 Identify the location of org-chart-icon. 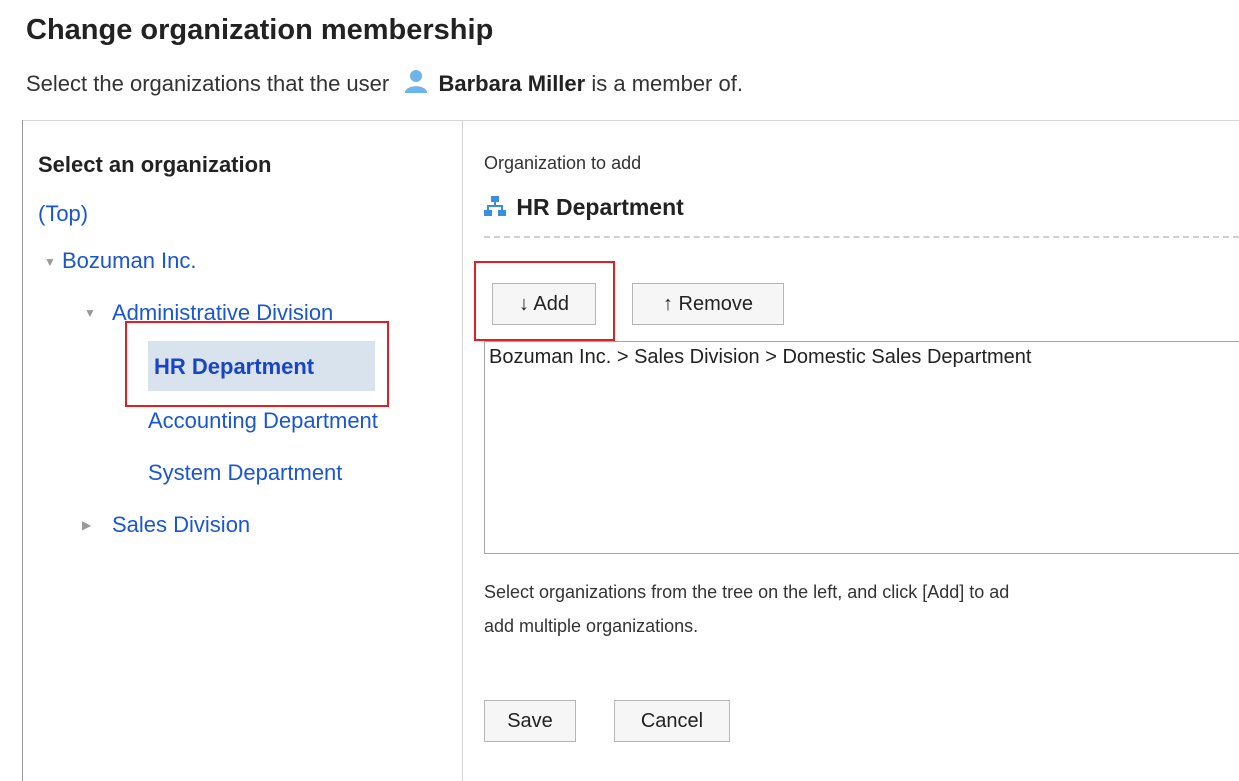
(495, 209).